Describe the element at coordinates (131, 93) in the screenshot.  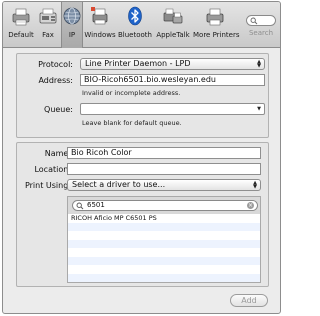
I see `address-hint: Invalid or incomplete address.` at that location.